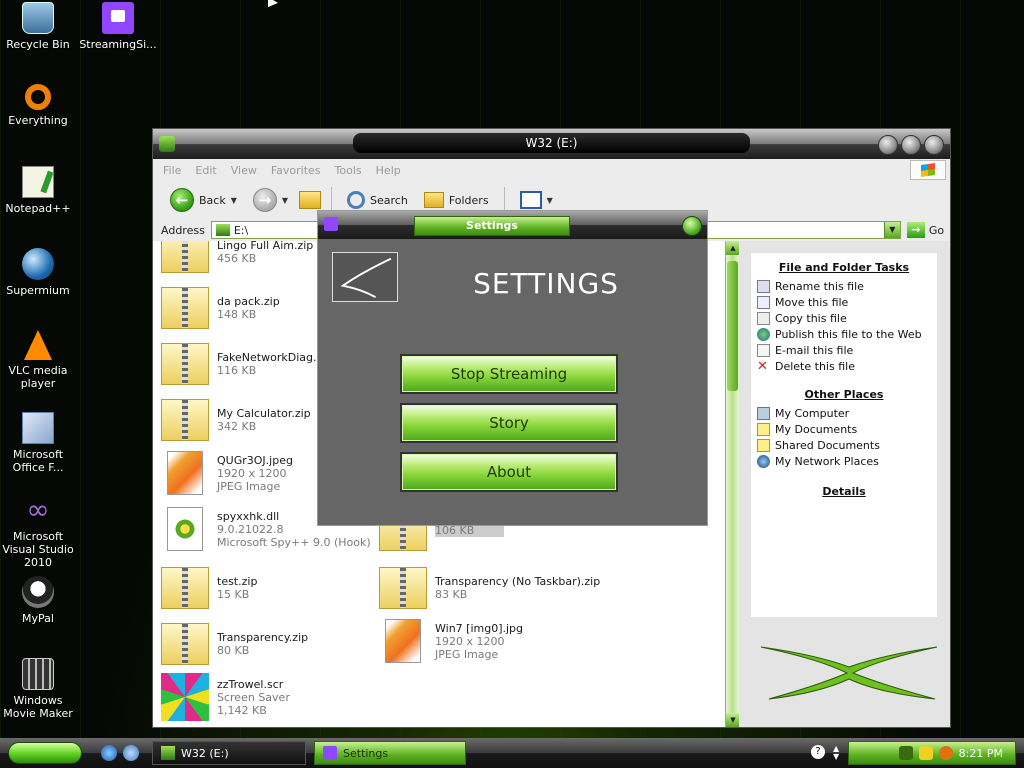  What do you see at coordinates (109, 753) in the screenshot?
I see `internet-explorer-icon` at bounding box center [109, 753].